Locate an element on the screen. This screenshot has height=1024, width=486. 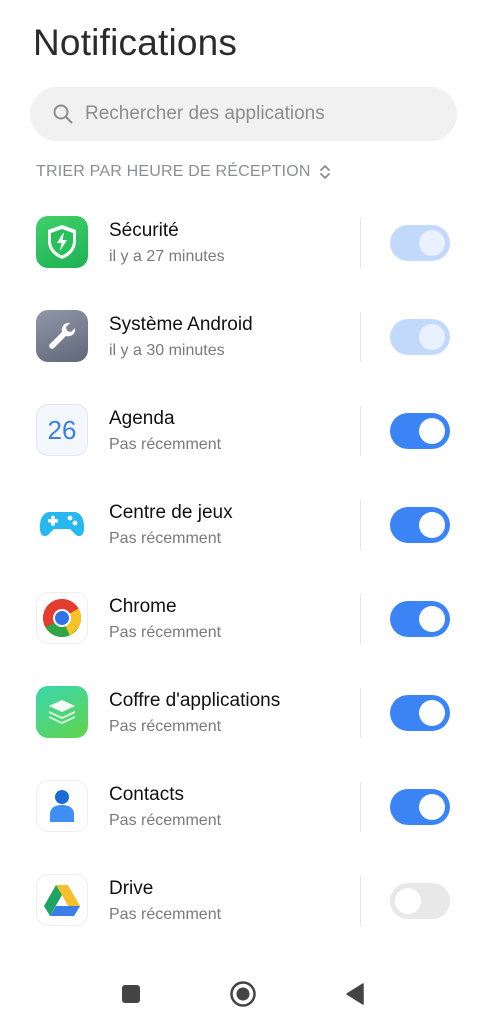
search-bar: Rechercher des applications is located at coordinates (243, 114).